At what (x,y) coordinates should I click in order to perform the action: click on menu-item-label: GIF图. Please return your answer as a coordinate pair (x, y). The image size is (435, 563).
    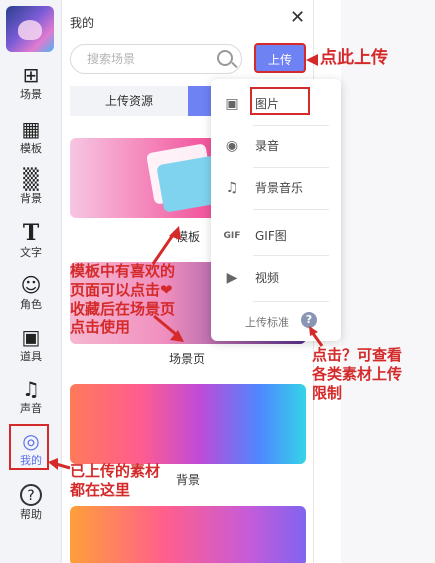
    Looking at the image, I should click on (271, 236).